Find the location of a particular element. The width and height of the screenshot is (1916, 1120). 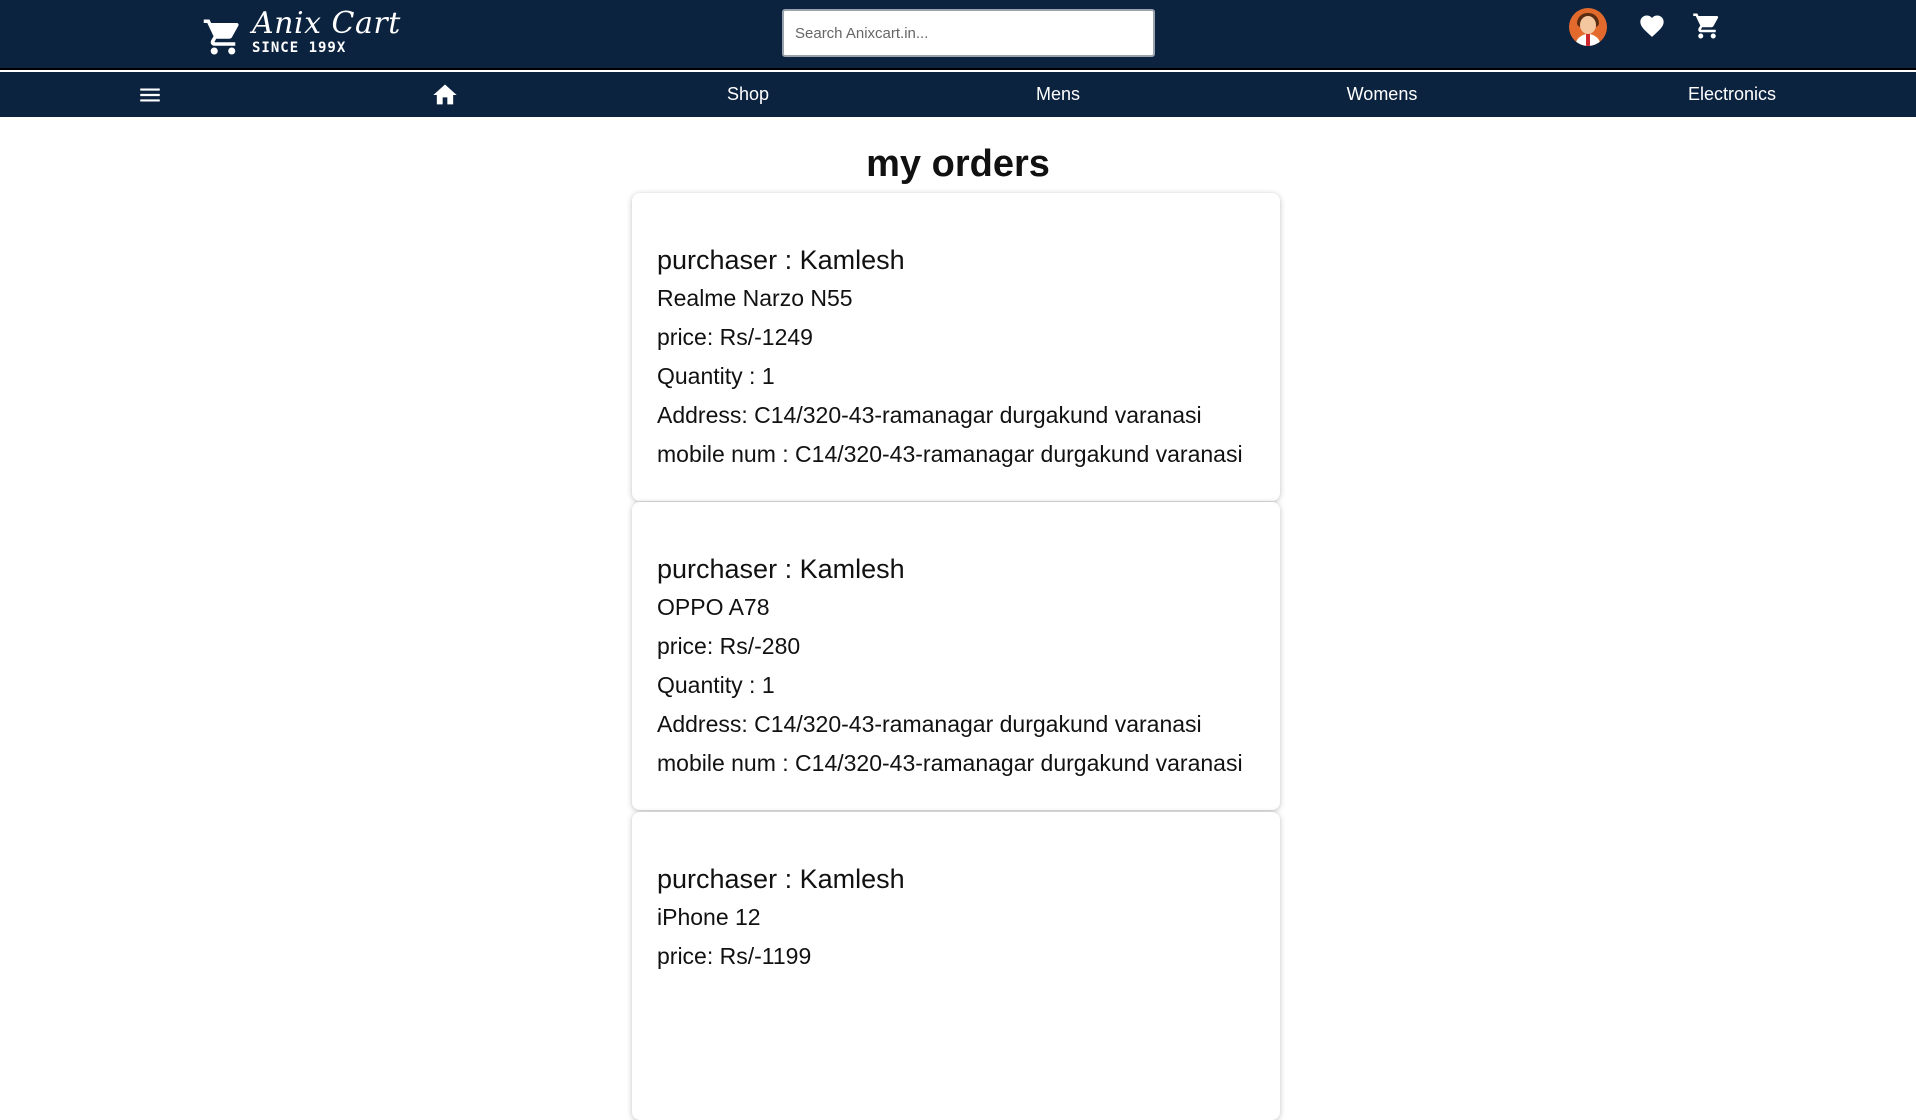

user-avatar is located at coordinates (1588, 27).